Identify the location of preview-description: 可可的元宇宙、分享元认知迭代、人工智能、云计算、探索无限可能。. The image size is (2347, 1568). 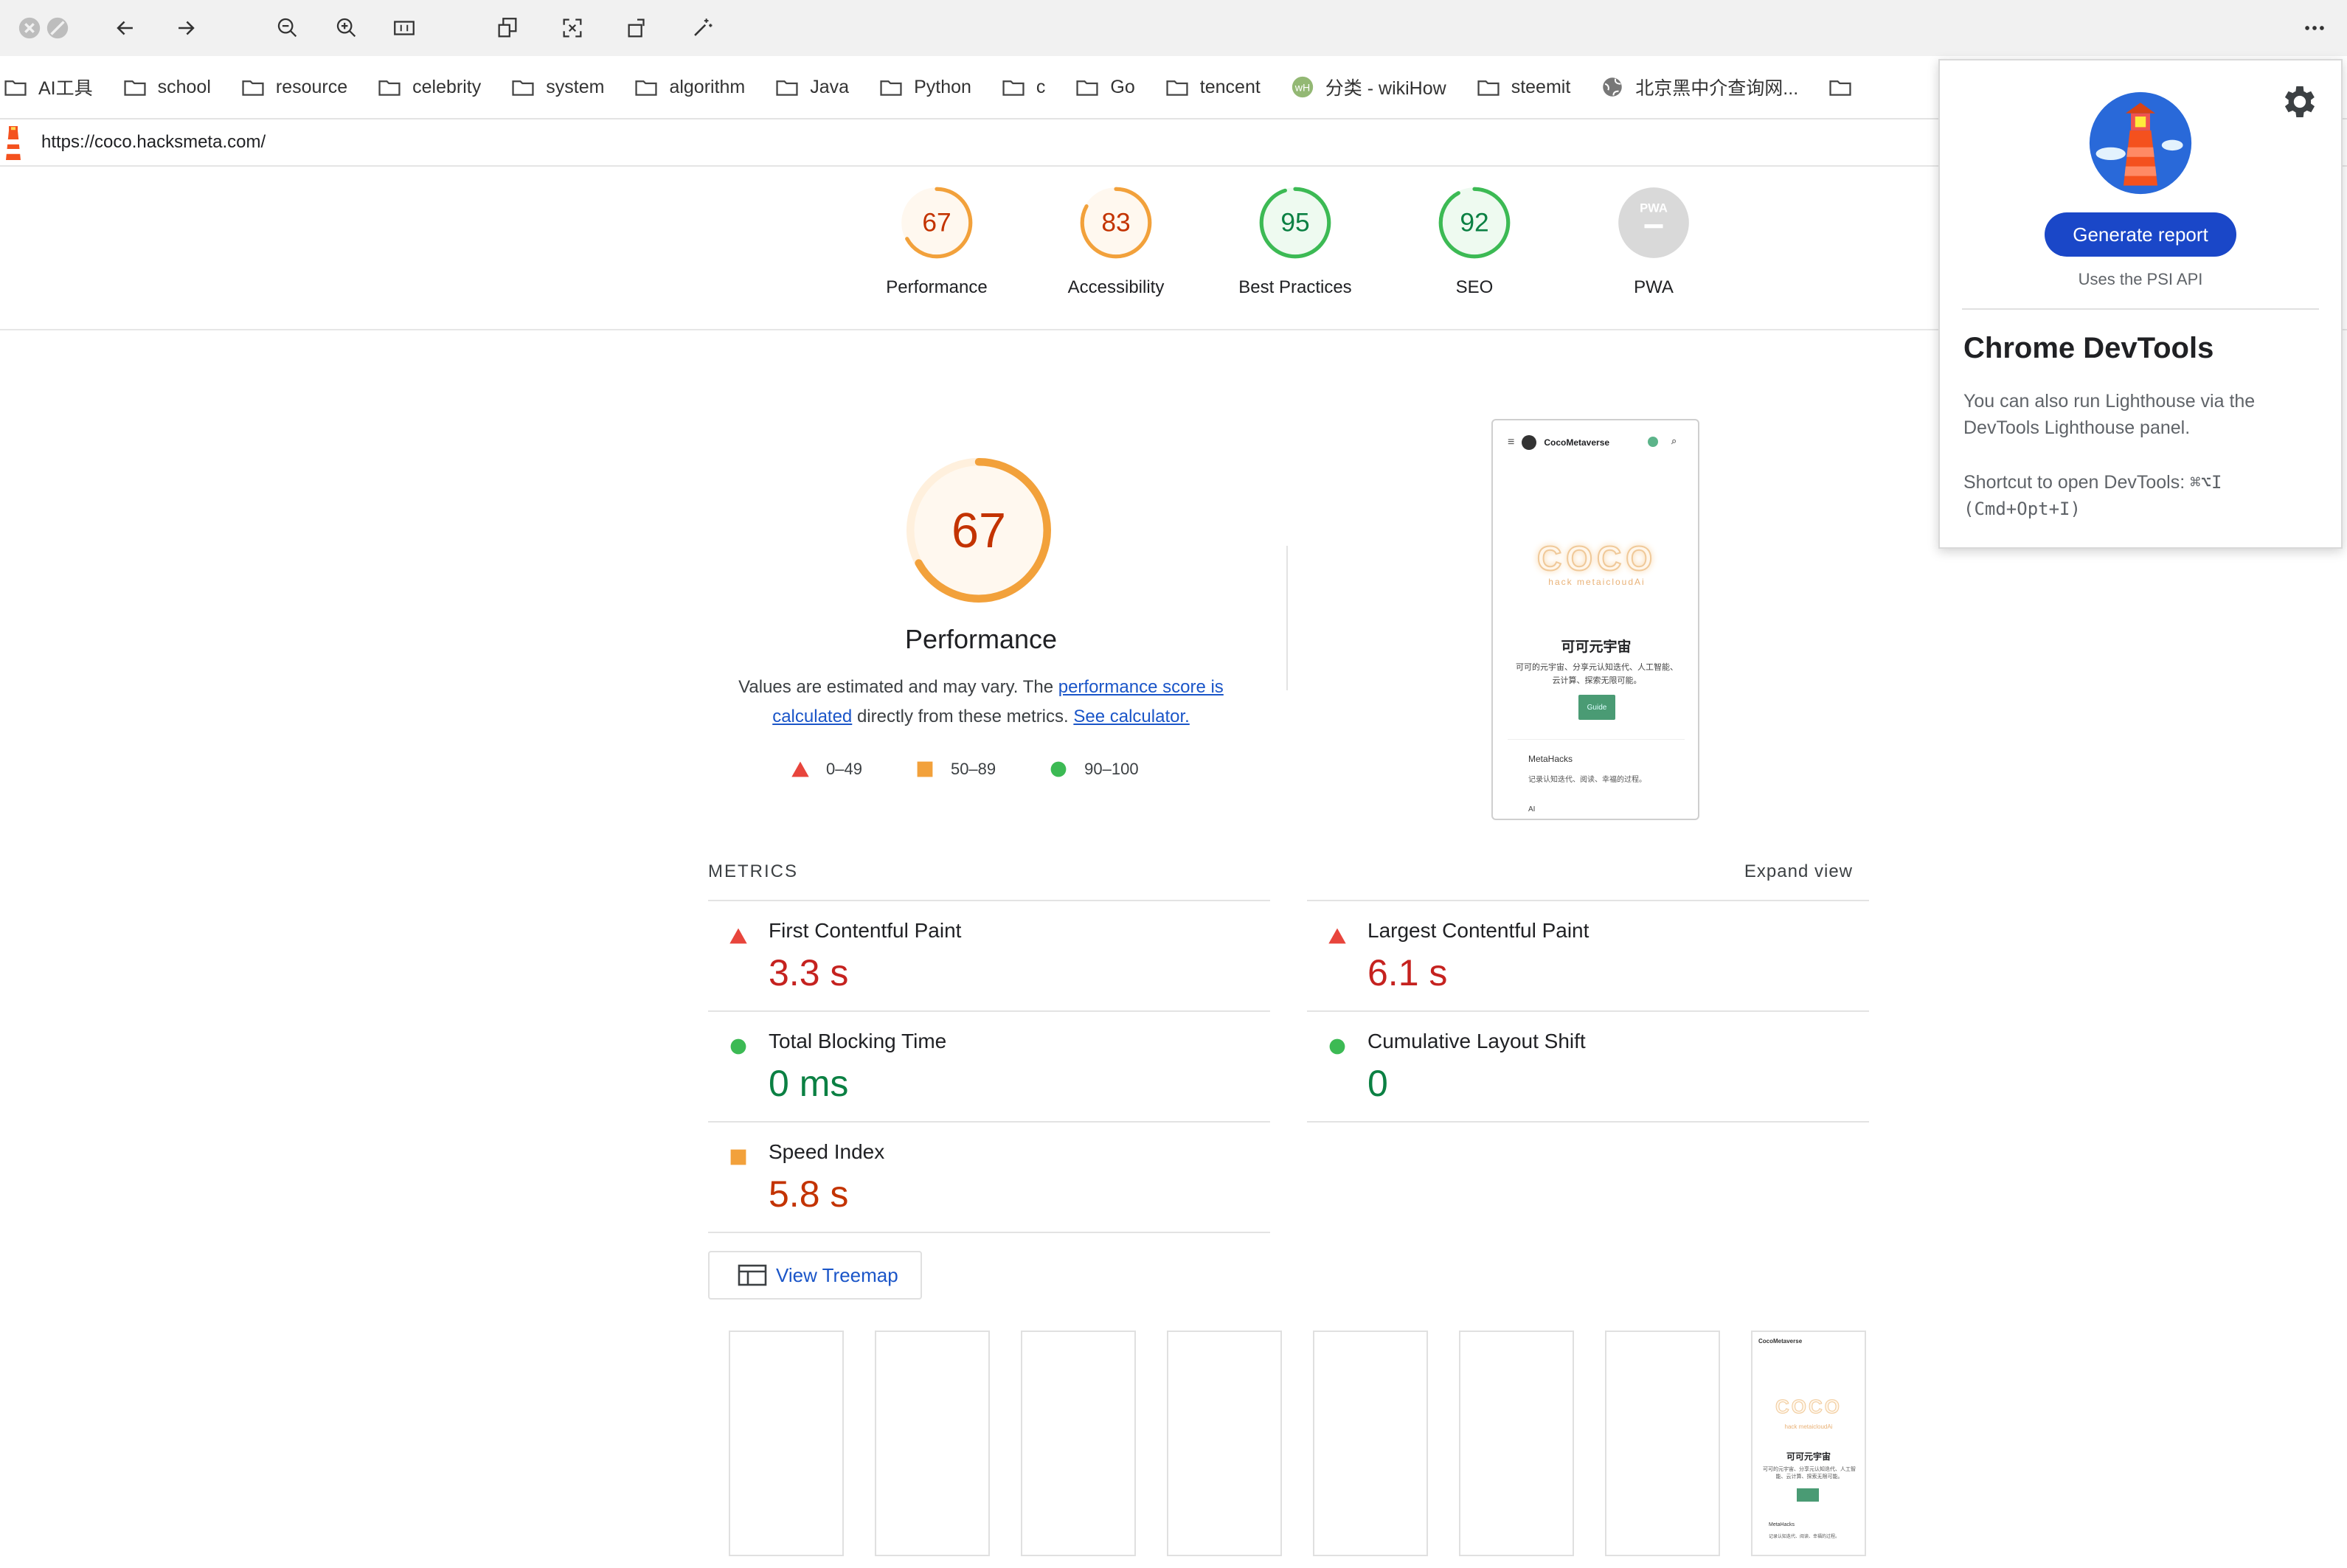
(1597, 674).